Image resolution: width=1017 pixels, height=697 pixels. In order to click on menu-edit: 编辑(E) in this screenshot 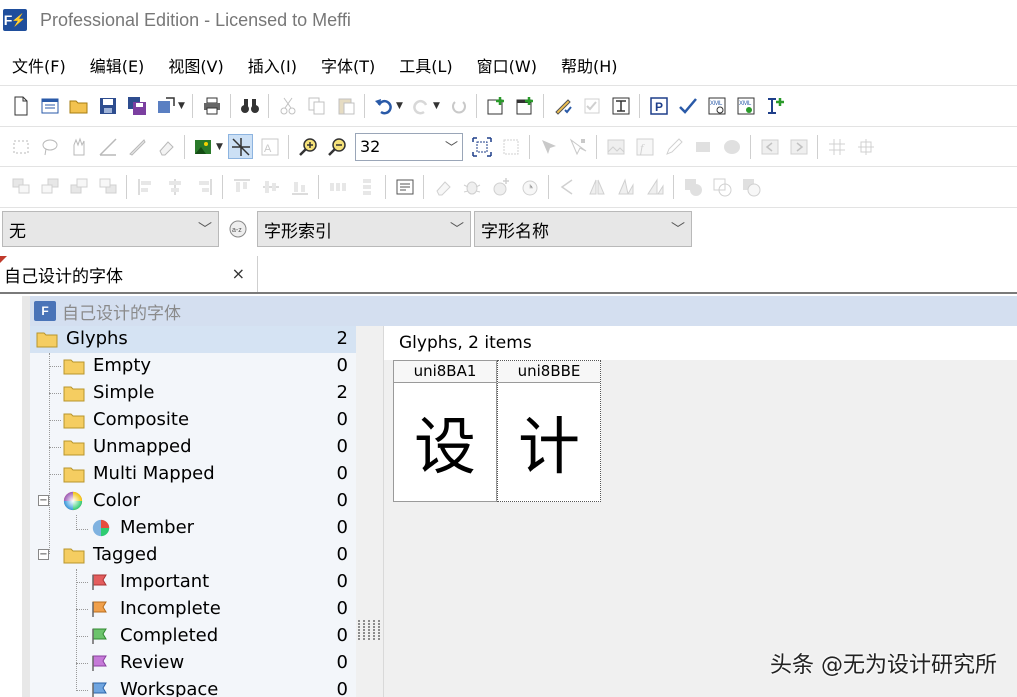, I will do `click(117, 65)`.